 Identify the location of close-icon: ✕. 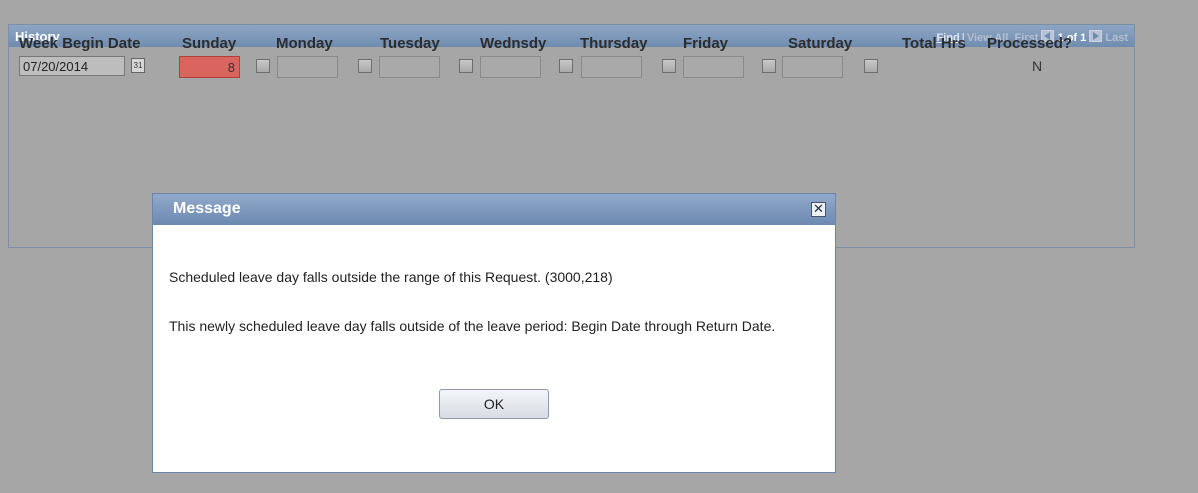
(818, 209).